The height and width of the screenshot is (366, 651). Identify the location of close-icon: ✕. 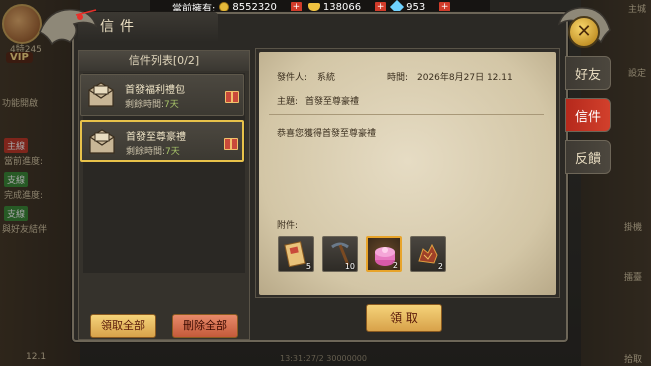
(584, 31).